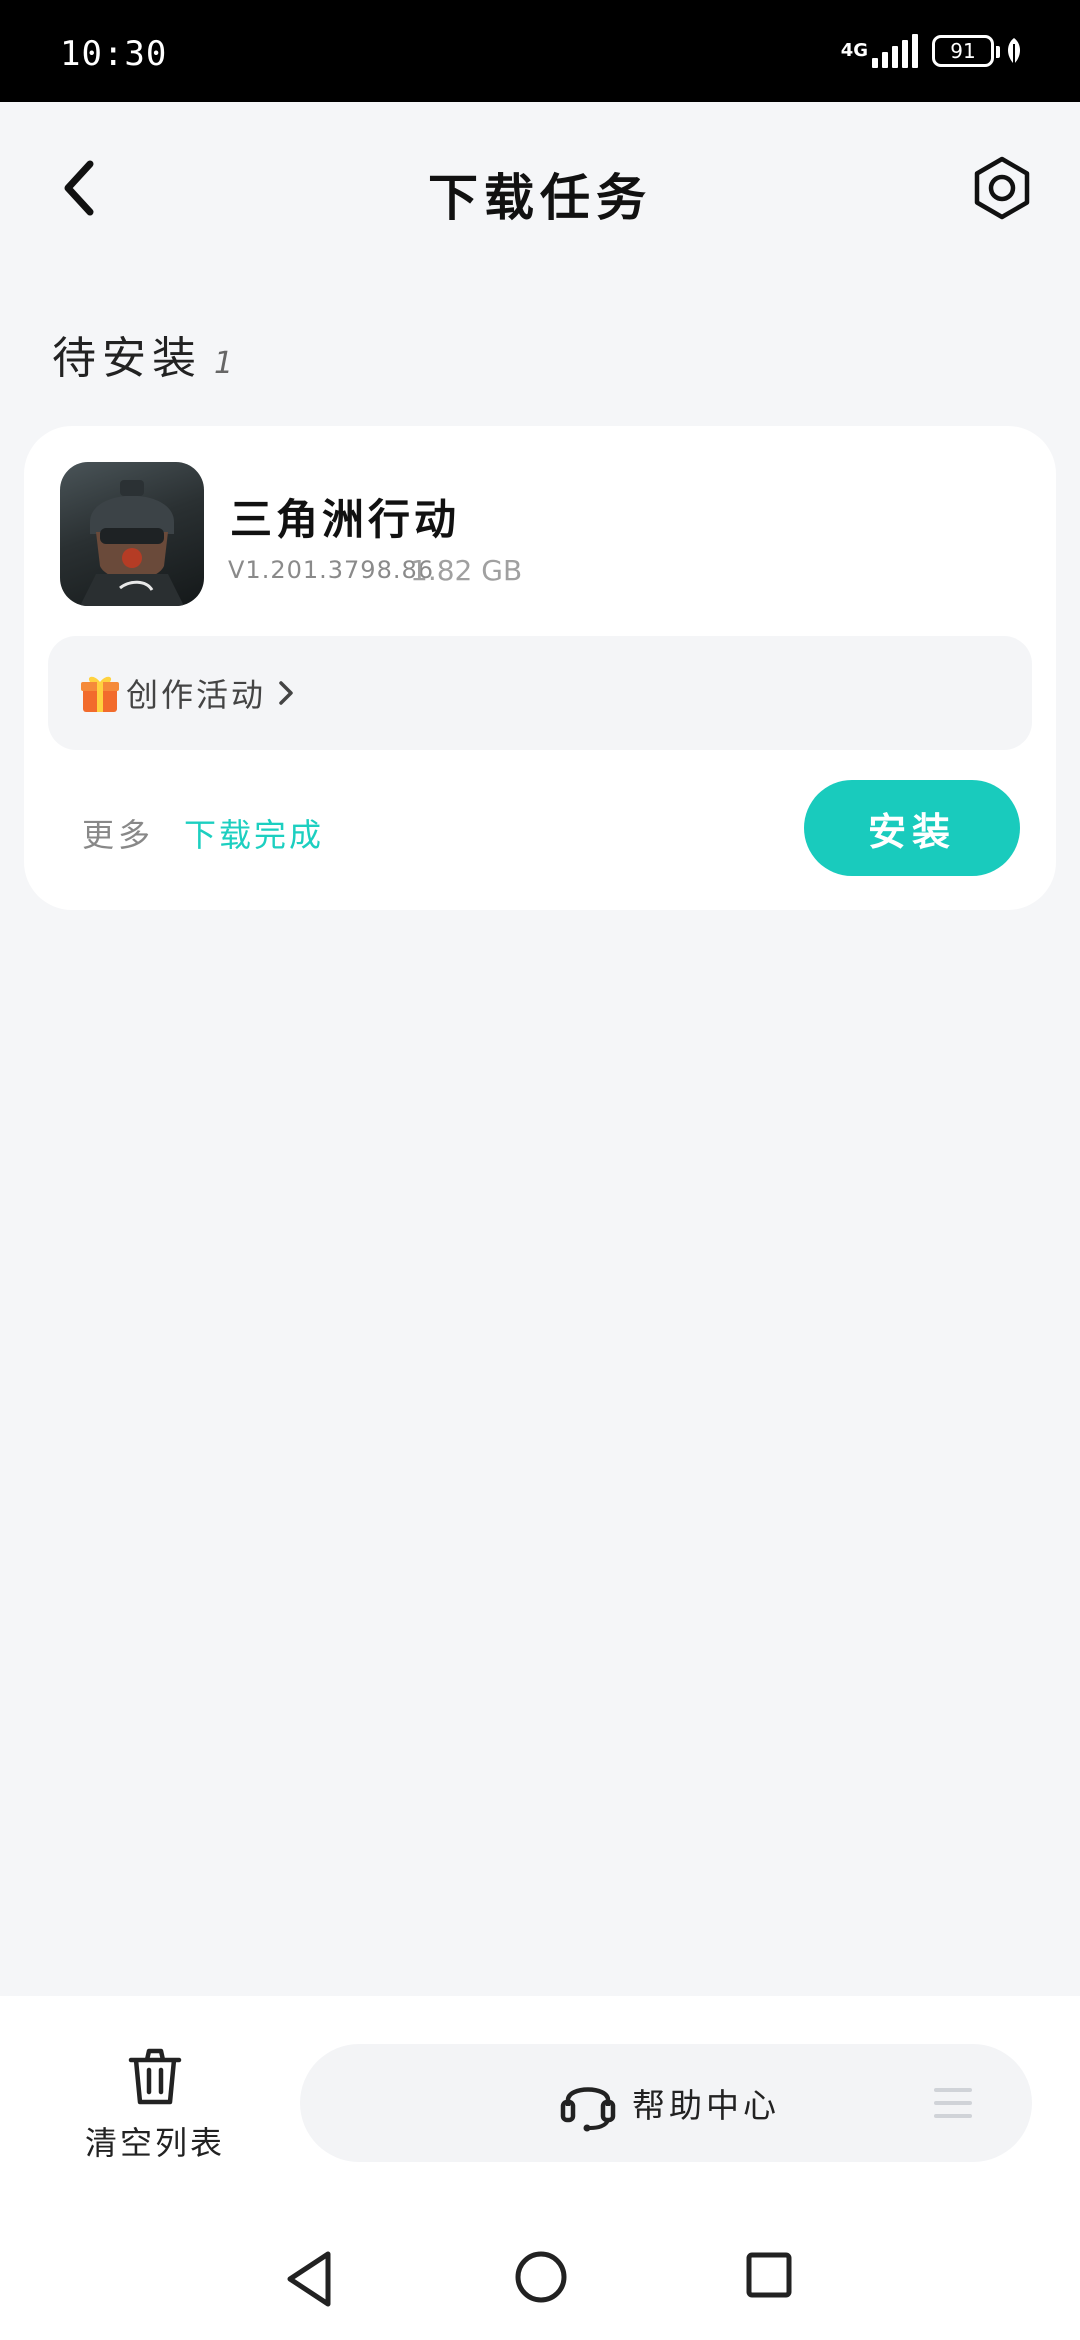 The height and width of the screenshot is (2340, 1080). Describe the element at coordinates (1014, 51) in the screenshot. I see `leaf-icon` at that location.